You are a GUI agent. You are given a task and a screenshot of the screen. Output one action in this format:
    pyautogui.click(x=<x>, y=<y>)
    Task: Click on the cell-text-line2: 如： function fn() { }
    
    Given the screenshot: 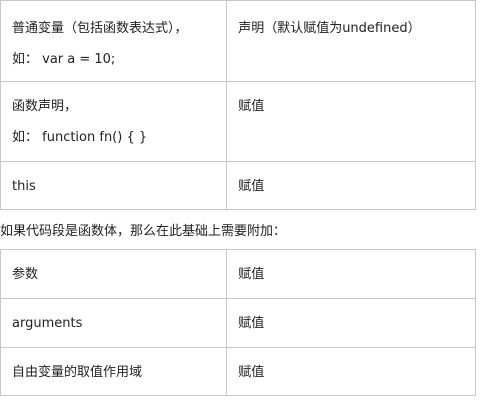 What is the action you would take?
    pyautogui.click(x=80, y=137)
    